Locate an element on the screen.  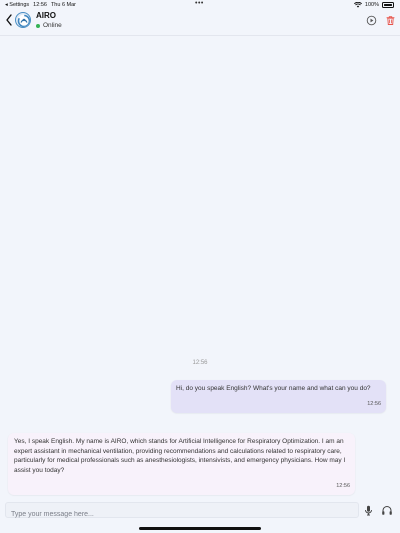
headset-icon is located at coordinates (387, 510).